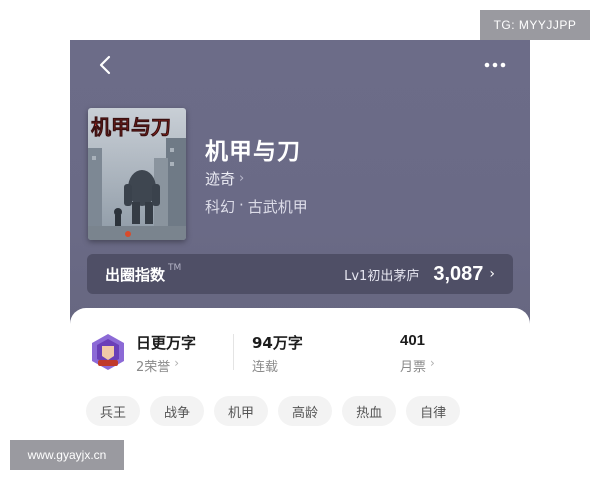  I want to click on author-name: 迹奇, so click(220, 179).